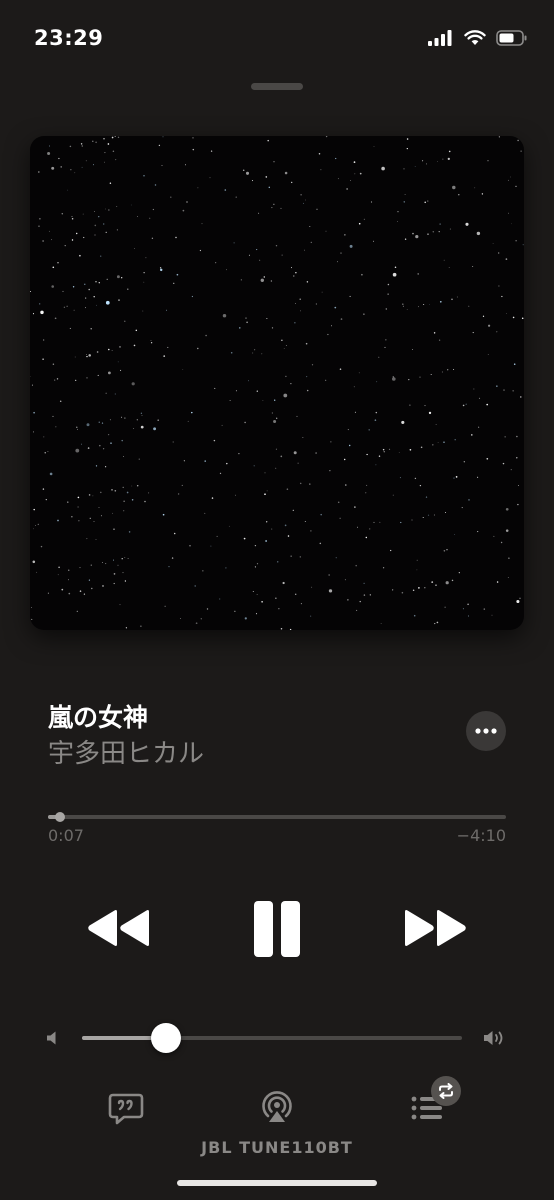 The height and width of the screenshot is (1200, 554). I want to click on home-indicator, so click(277, 1183).